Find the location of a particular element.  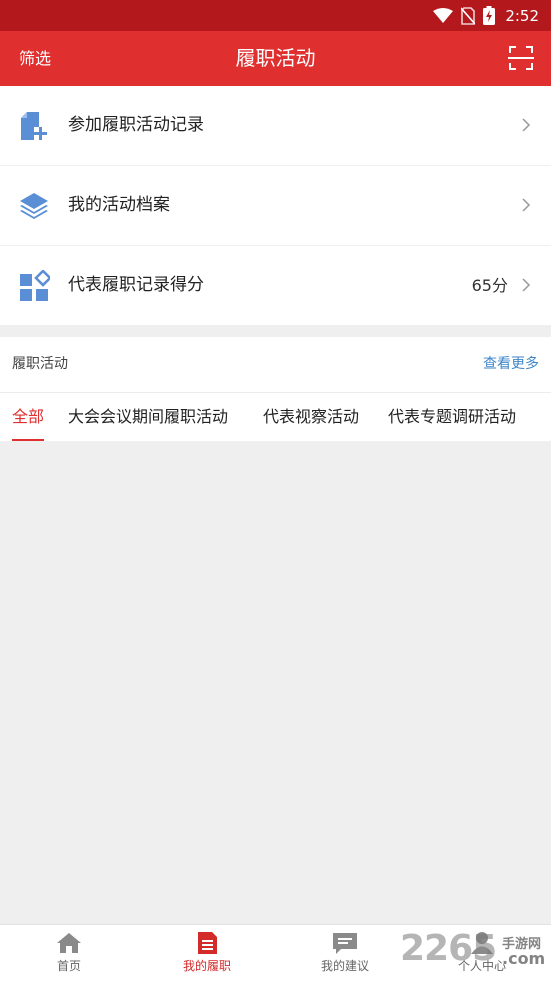

tab-all: 全部 is located at coordinates (28, 417).